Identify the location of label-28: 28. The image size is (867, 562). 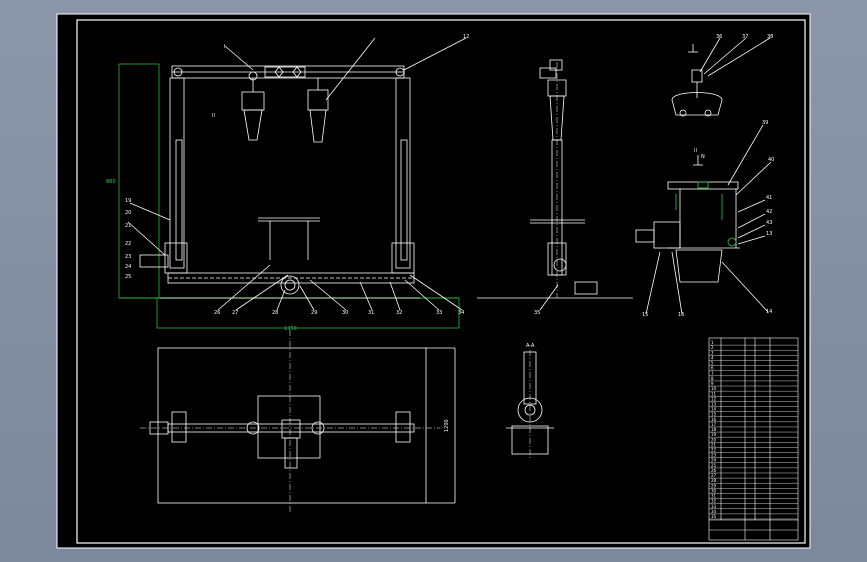
(275, 313).